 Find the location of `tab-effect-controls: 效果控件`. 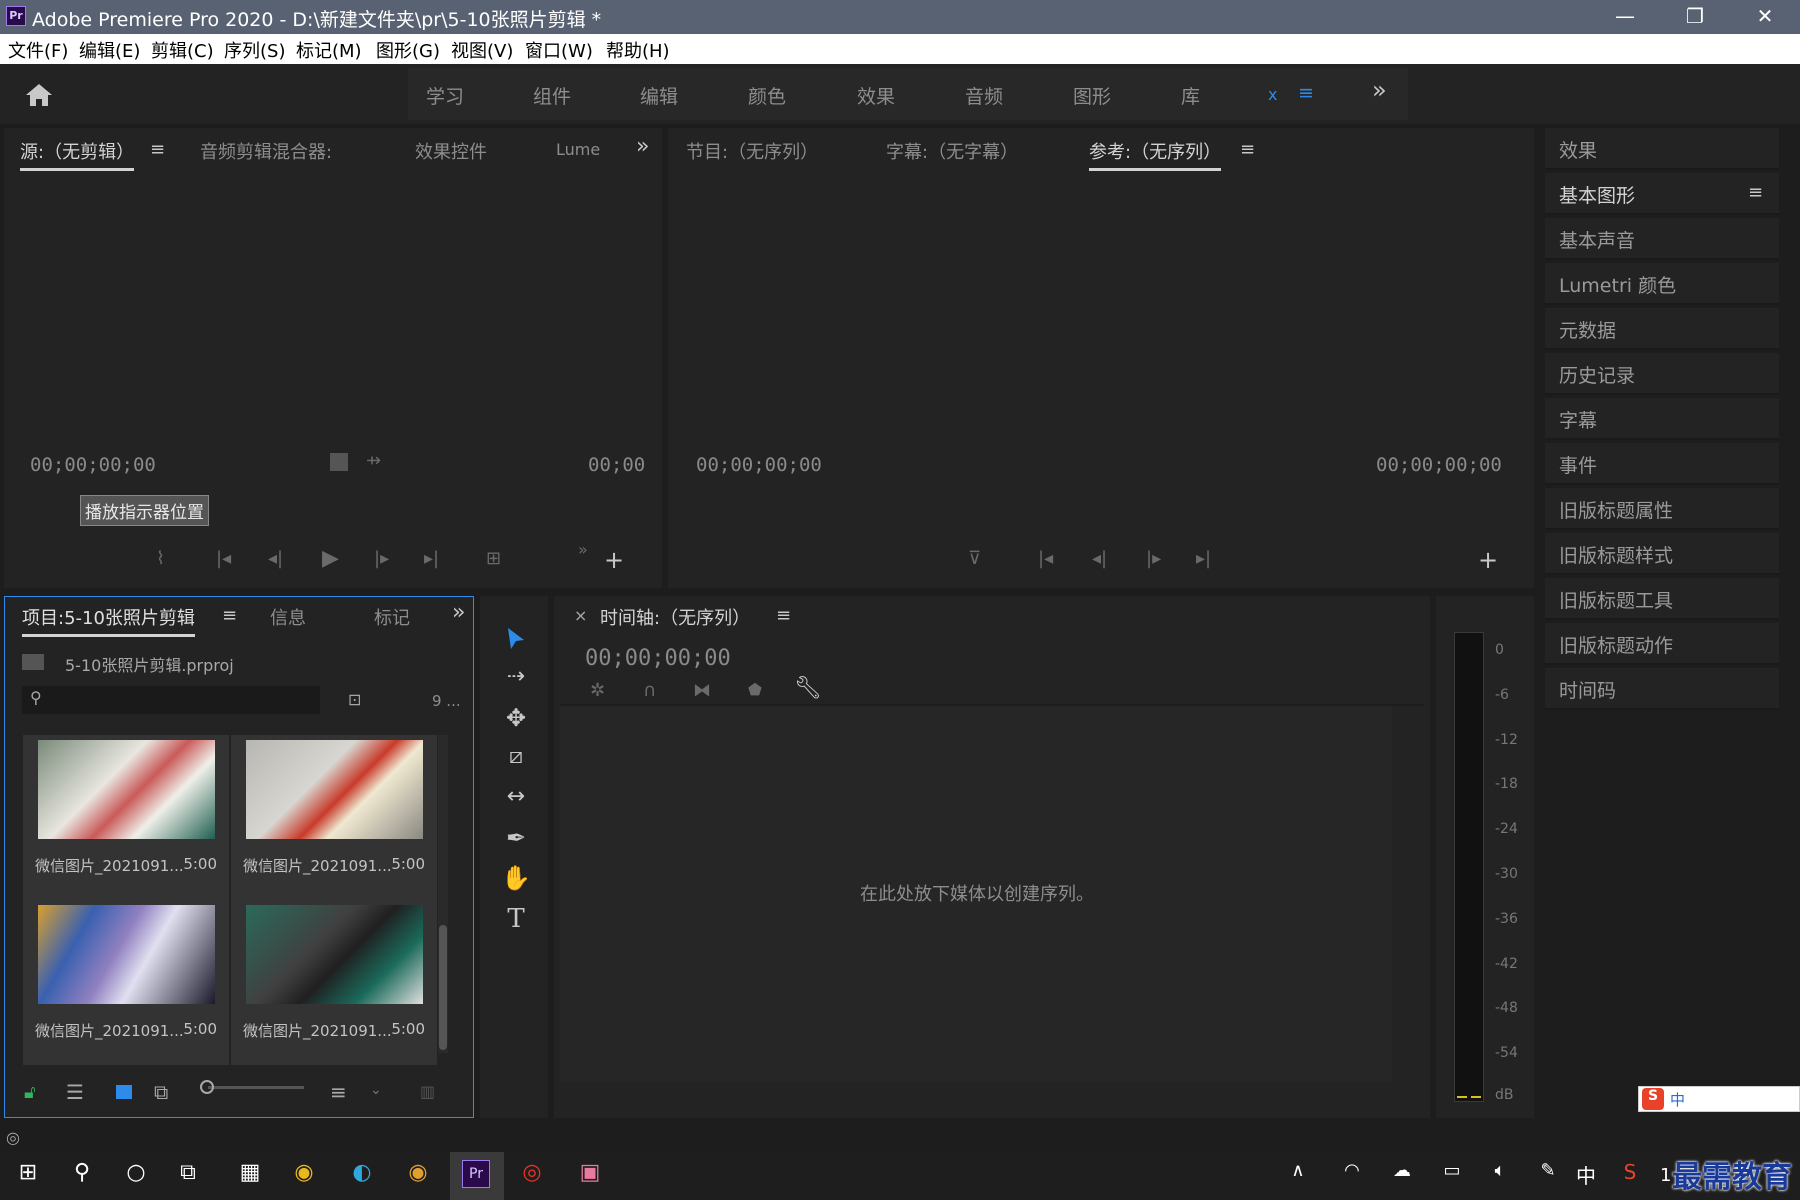

tab-effect-controls: 效果控件 is located at coordinates (451, 151).